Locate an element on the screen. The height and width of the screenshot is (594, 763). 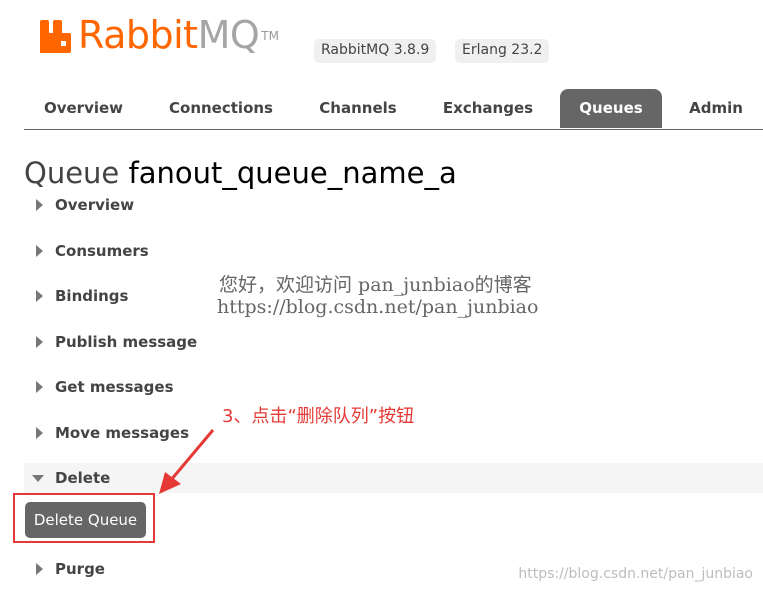
page-title-prefix: Queue is located at coordinates (72, 173).